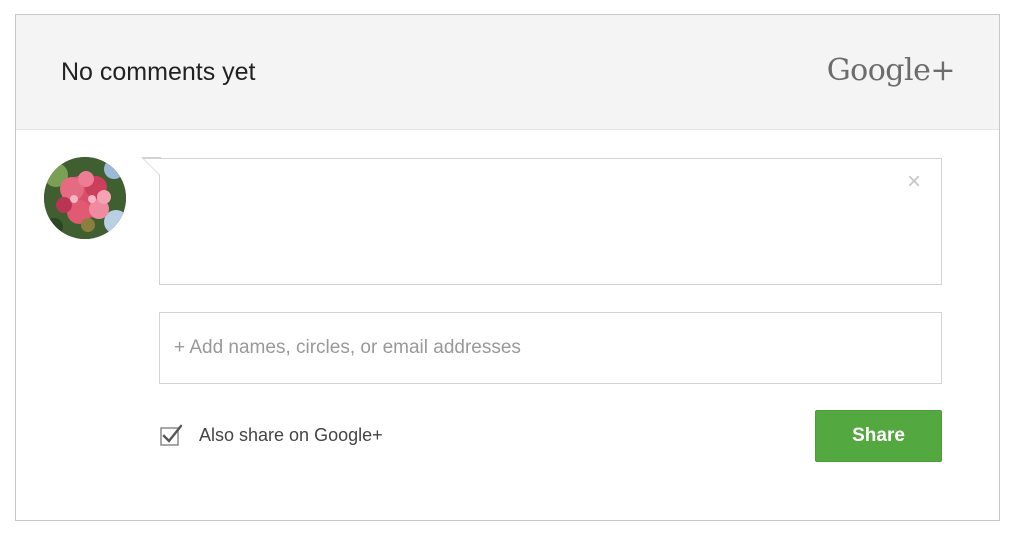 The width and height of the screenshot is (1022, 560). What do you see at coordinates (152, 167) in the screenshot?
I see `comment-box-pointer-fill` at bounding box center [152, 167].